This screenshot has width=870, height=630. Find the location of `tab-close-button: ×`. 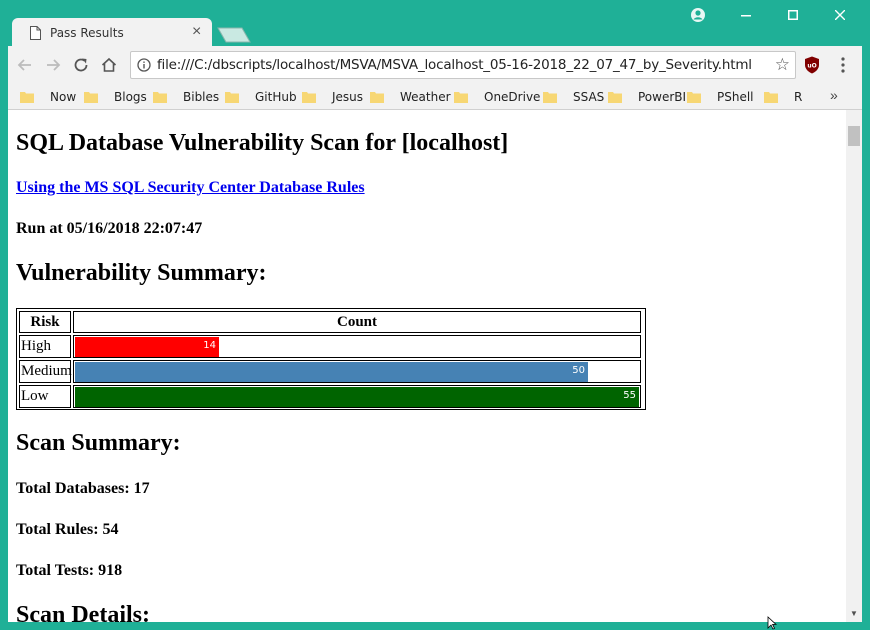

tab-close-button: × is located at coordinates (196, 32).